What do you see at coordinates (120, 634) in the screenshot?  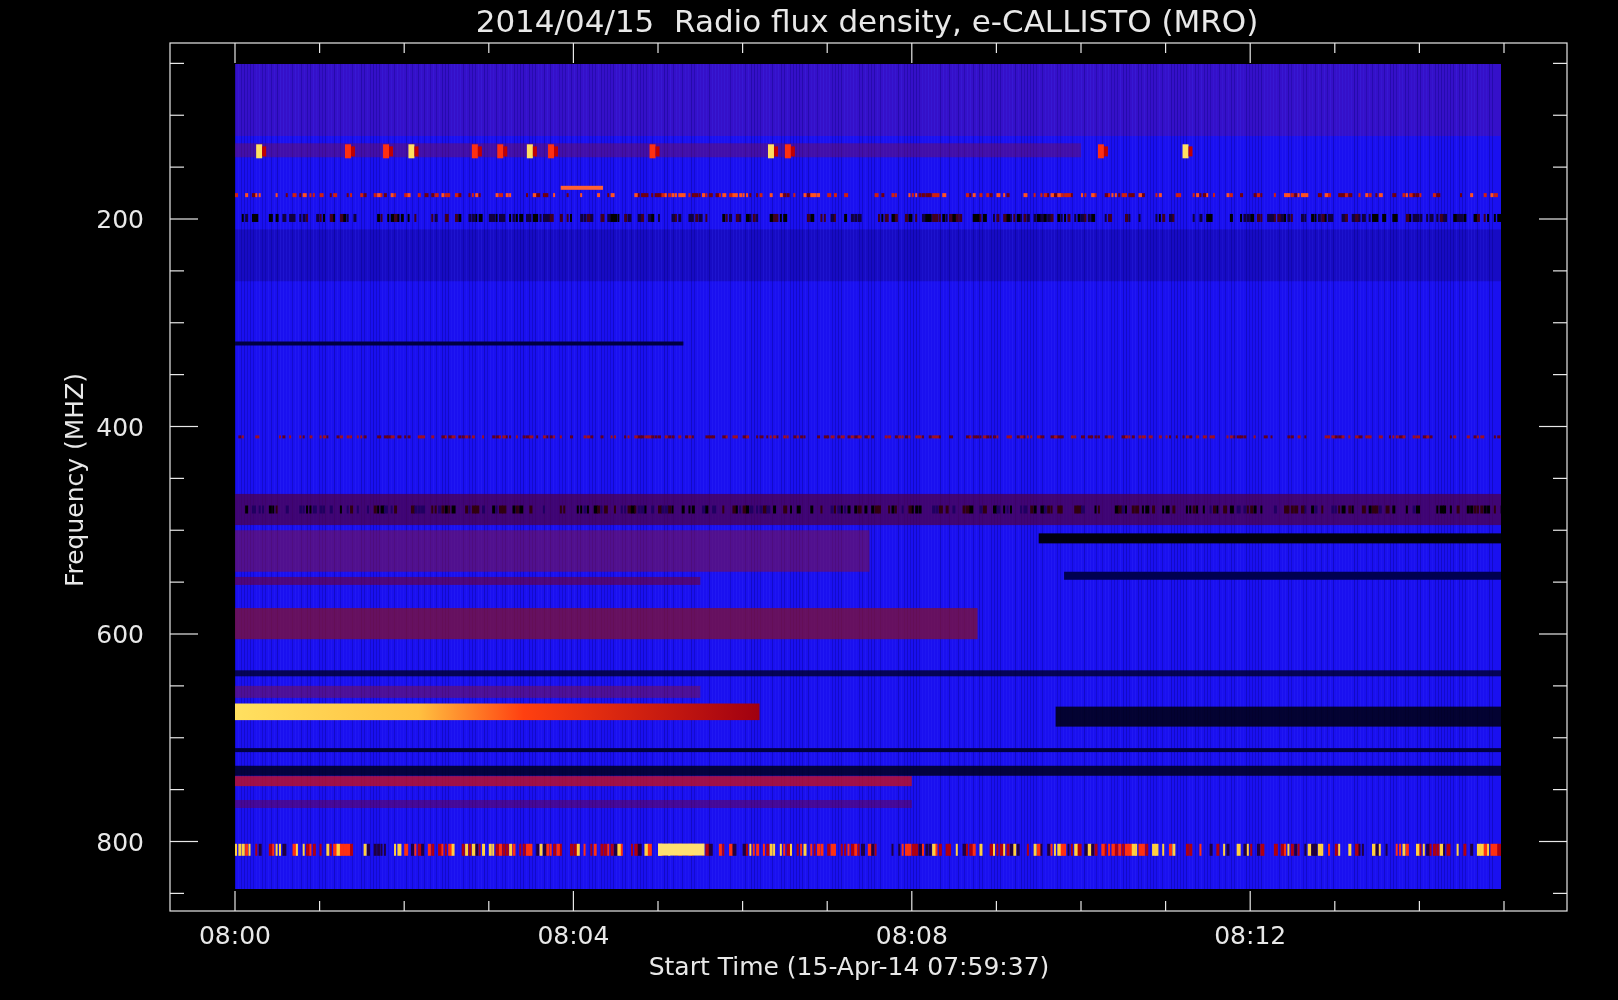 I see `tick-label: 600` at bounding box center [120, 634].